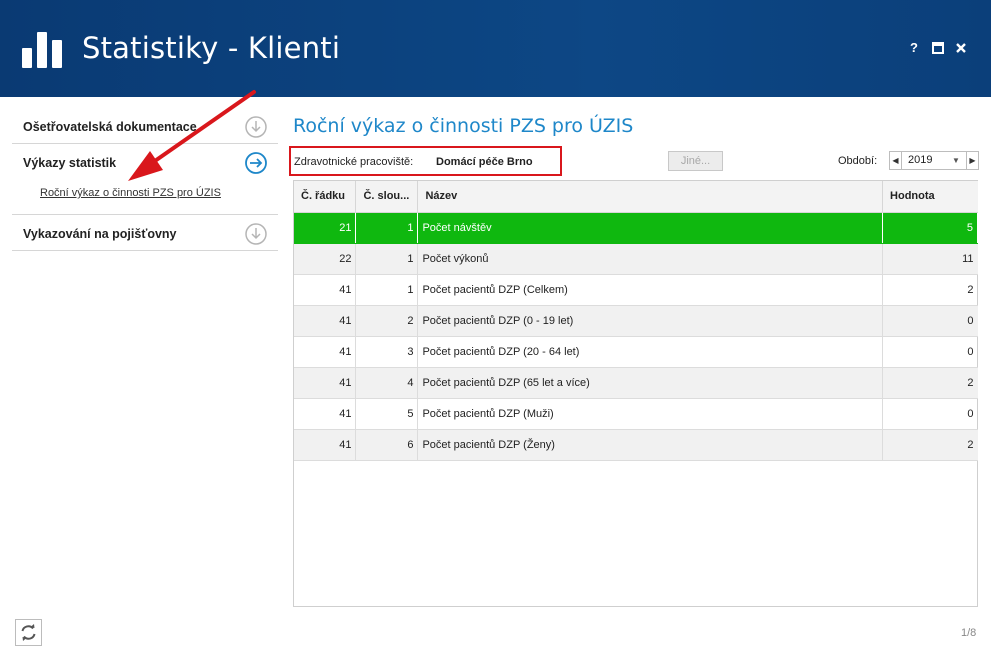 This screenshot has width=991, height=658. Describe the element at coordinates (387, 352) in the screenshot. I see `column-number-cell: 3` at that location.